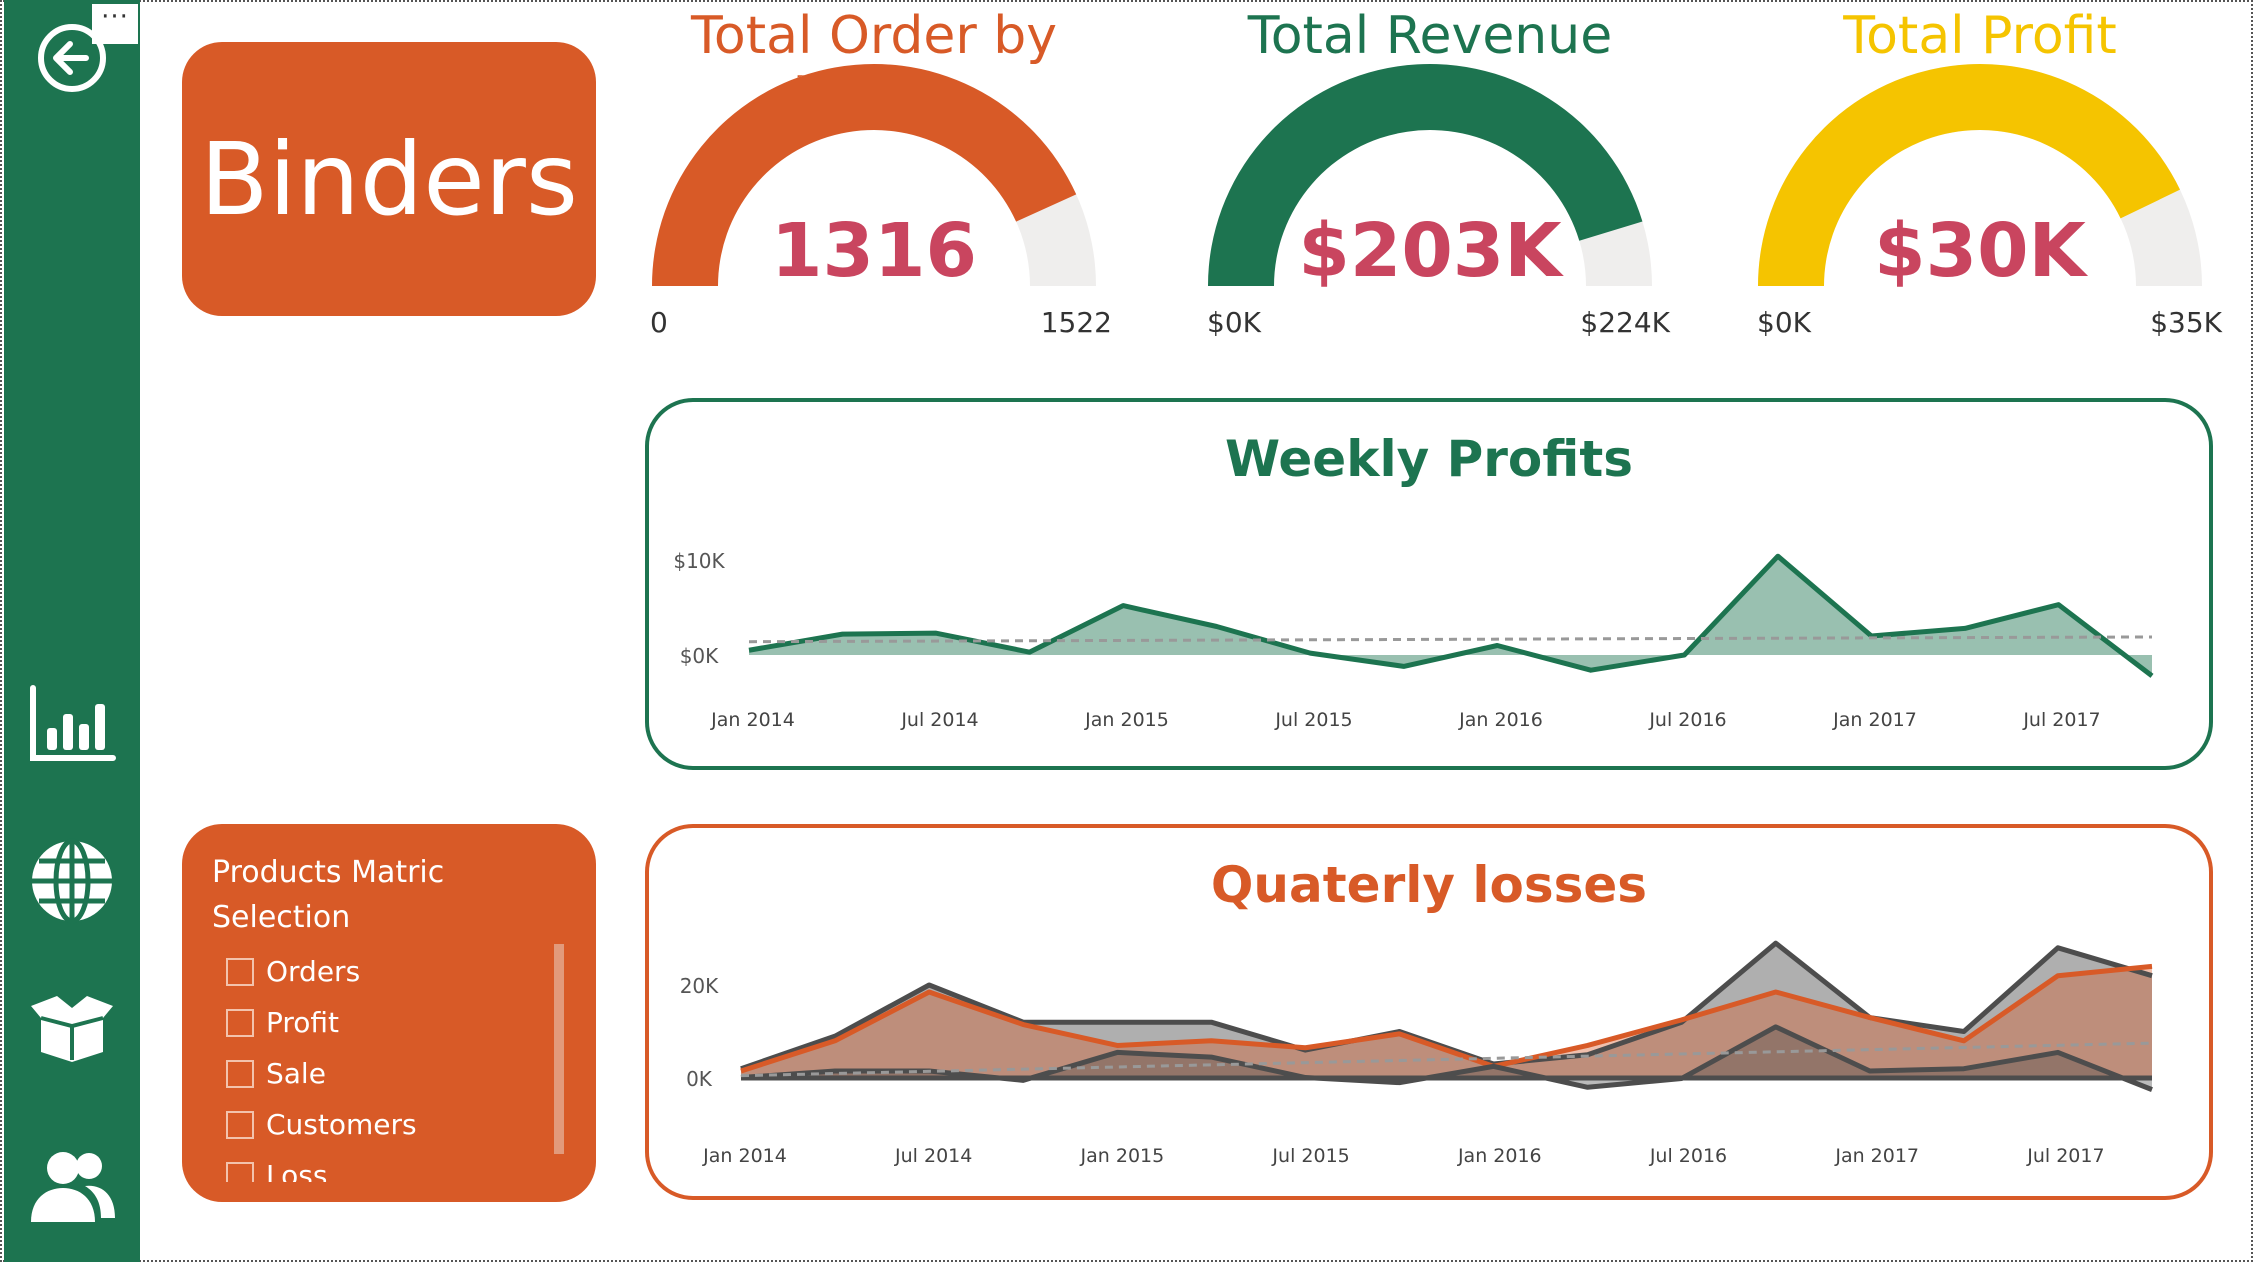 The image size is (2260, 1266). What do you see at coordinates (376, 1073) in the screenshot?
I see `slicer-option-sale: Sale` at bounding box center [376, 1073].